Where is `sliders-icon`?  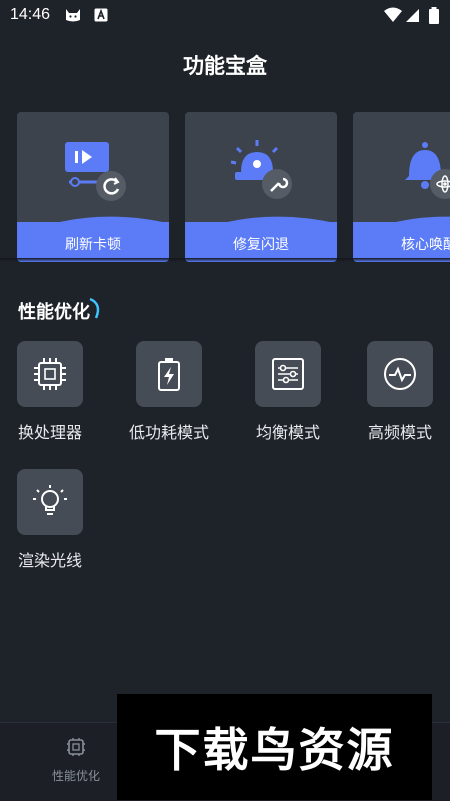 sliders-icon is located at coordinates (288, 374).